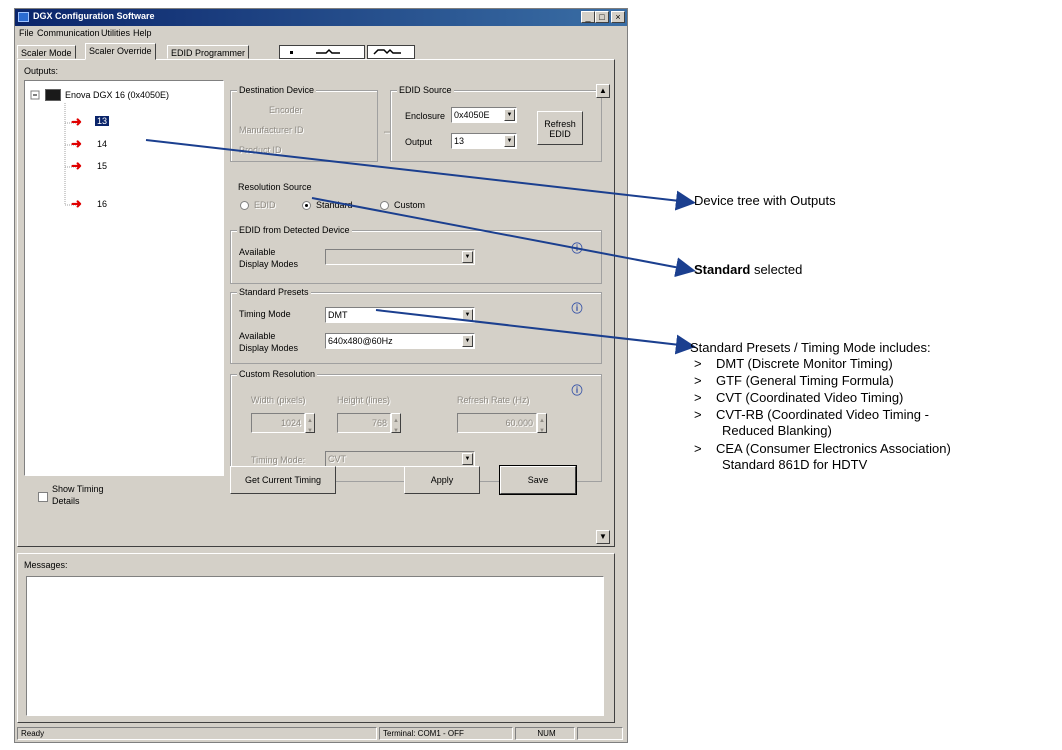 Image resolution: width=1062 pixels, height=750 pixels. Describe the element at coordinates (535, 332) in the screenshot. I see `callout-timing-mode` at that location.